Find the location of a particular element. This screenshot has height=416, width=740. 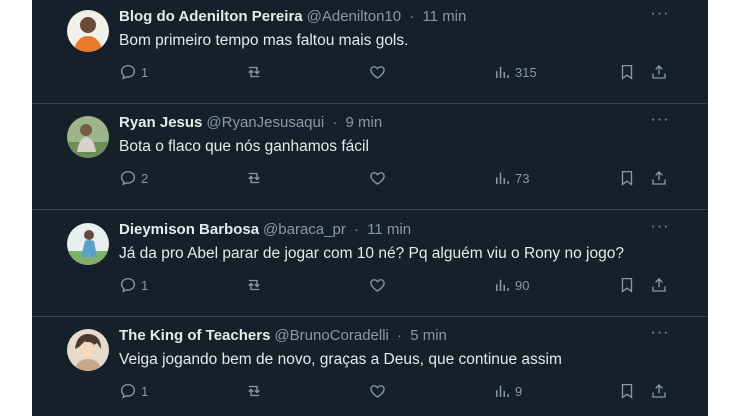

reply-button: 2 is located at coordinates (133, 178).